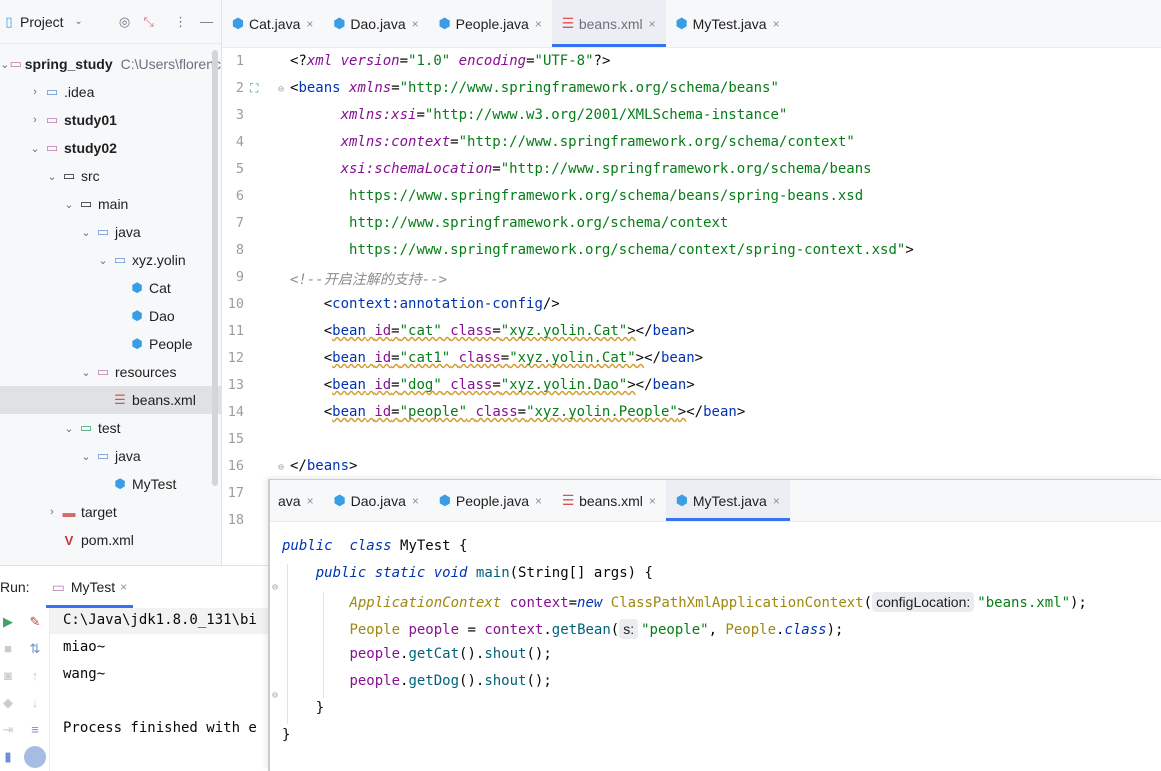 The height and width of the screenshot is (771, 1161). I want to click on scroll-down-icon: ↓, so click(35, 702).